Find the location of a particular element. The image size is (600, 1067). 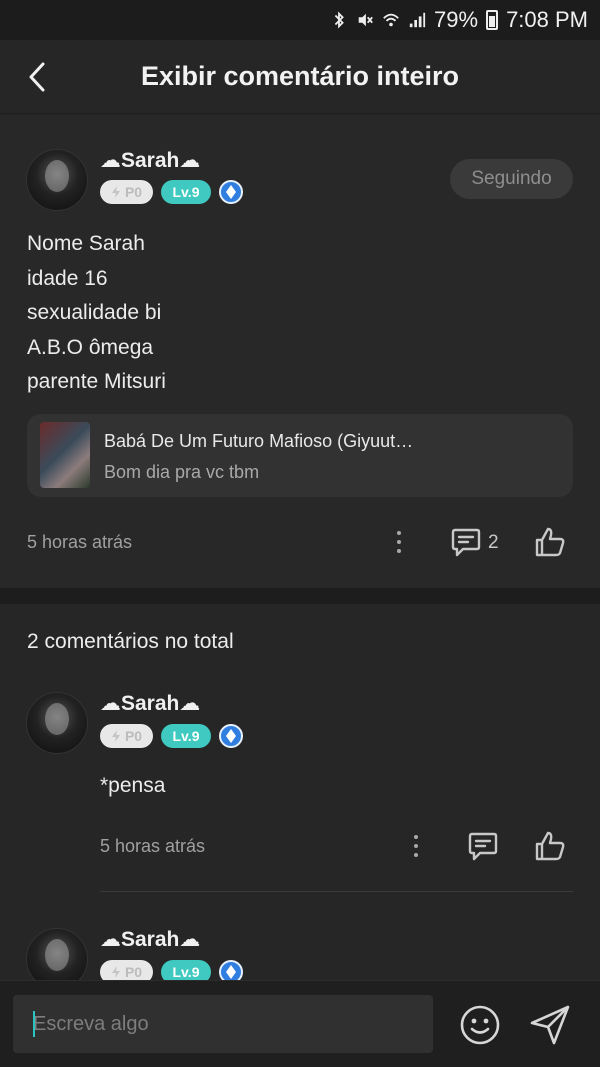

text-cursor is located at coordinates (34, 1024).